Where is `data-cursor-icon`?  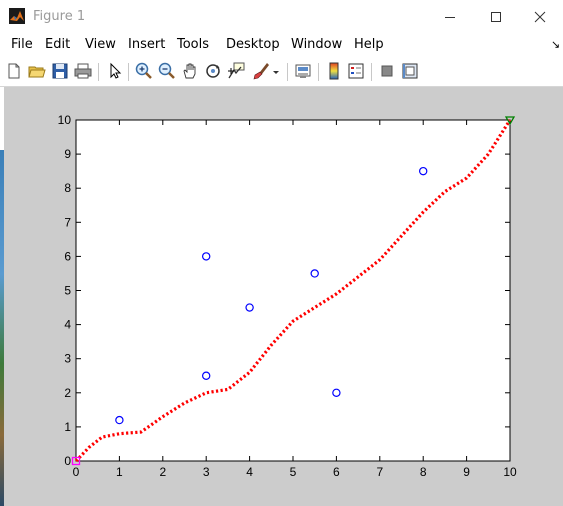
data-cursor-icon is located at coordinates (236, 71).